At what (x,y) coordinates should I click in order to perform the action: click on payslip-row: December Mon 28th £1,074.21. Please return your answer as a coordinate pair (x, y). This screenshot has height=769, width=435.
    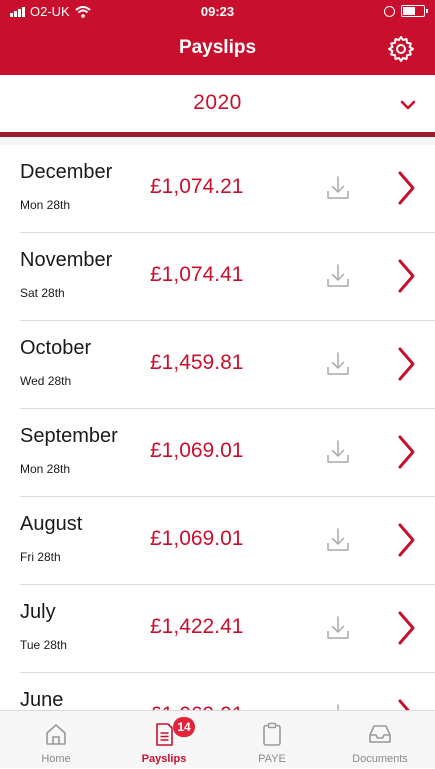
    Looking at the image, I should click on (217, 189).